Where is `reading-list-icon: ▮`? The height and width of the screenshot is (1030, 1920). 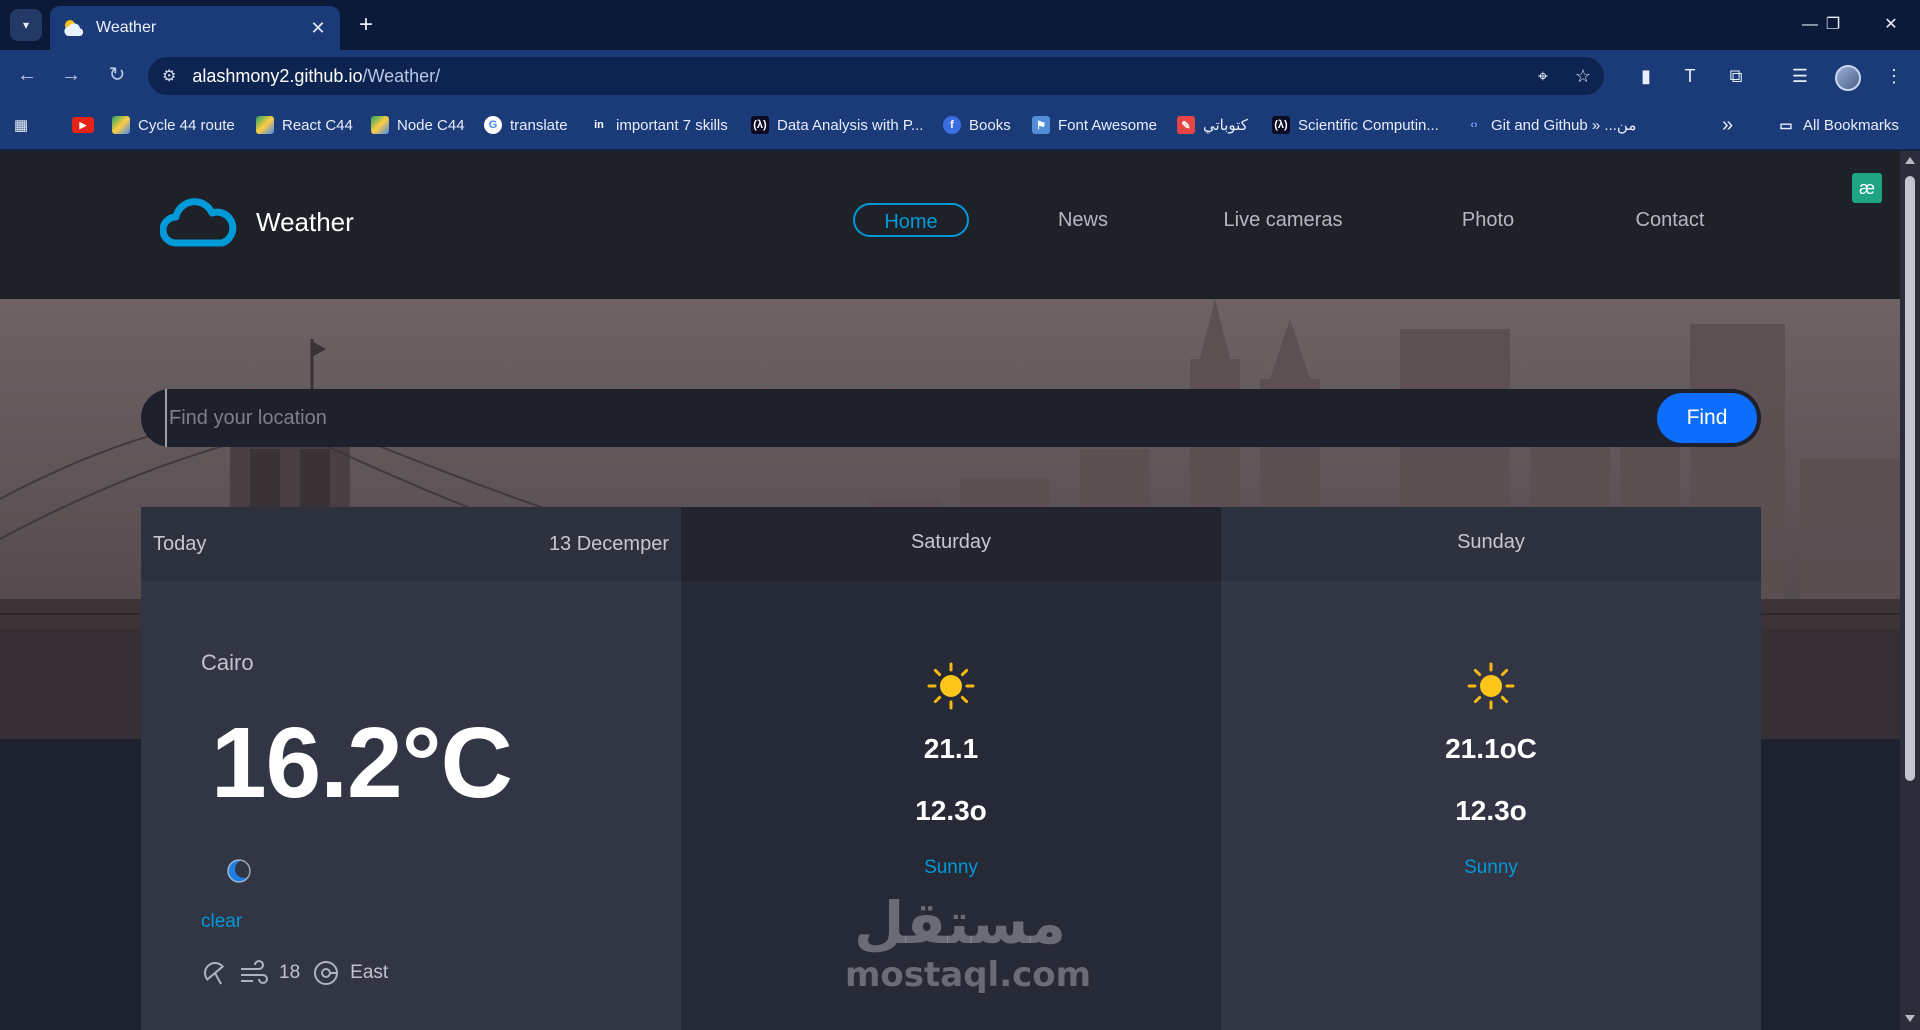 reading-list-icon: ▮ is located at coordinates (1646, 76).